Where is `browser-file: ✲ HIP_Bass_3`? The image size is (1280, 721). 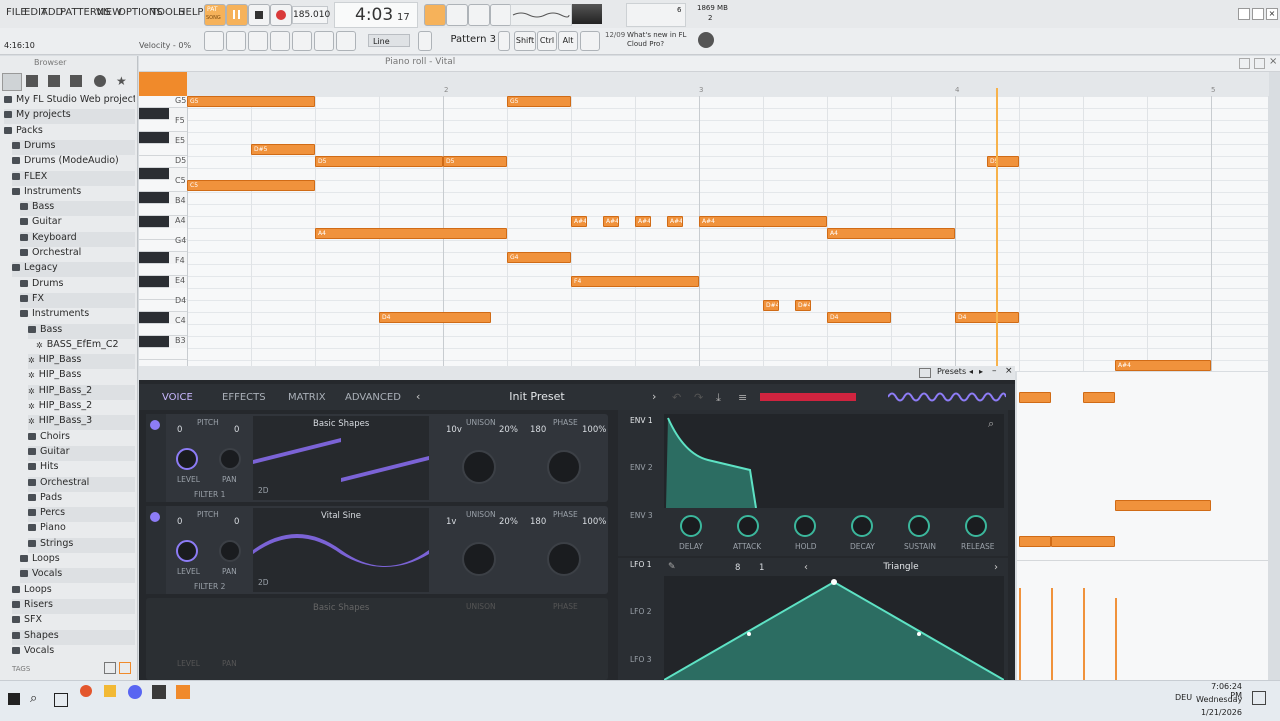 browser-file: ✲ HIP_Bass_3 is located at coordinates (81, 423).